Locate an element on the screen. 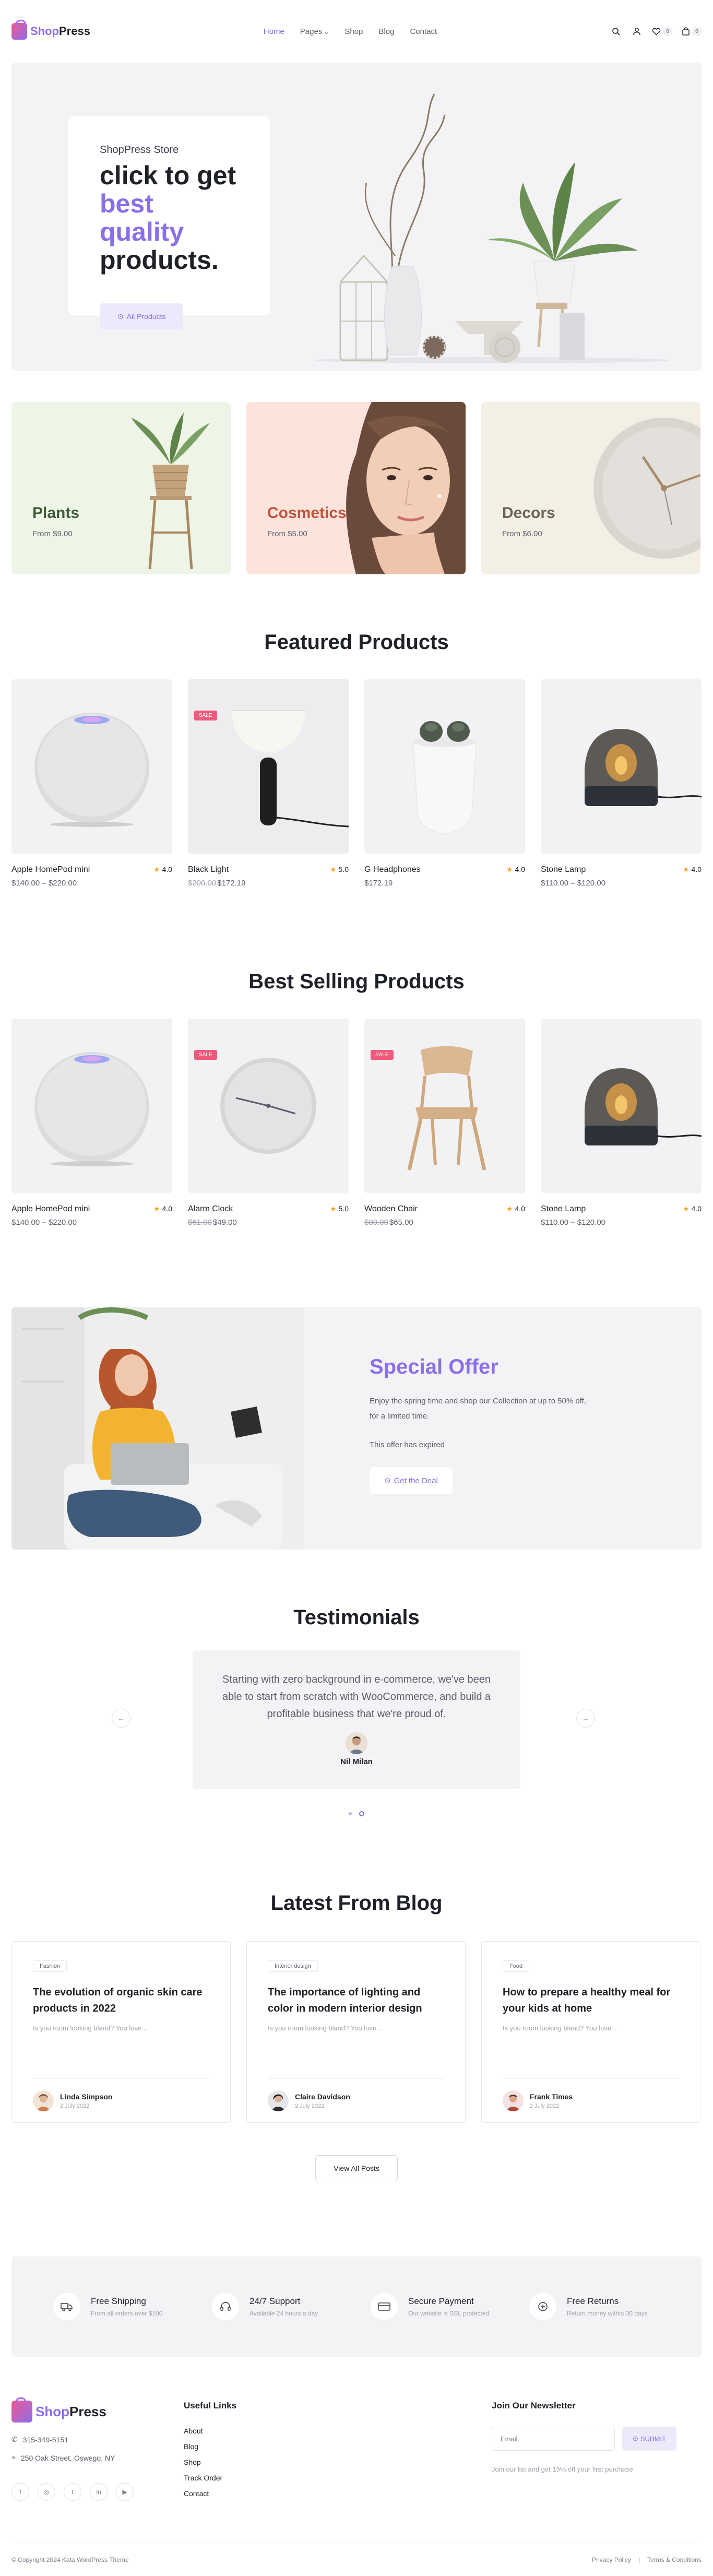 This screenshot has width=713, height=2576. footer-link-contact: Contact is located at coordinates (338, 2493).